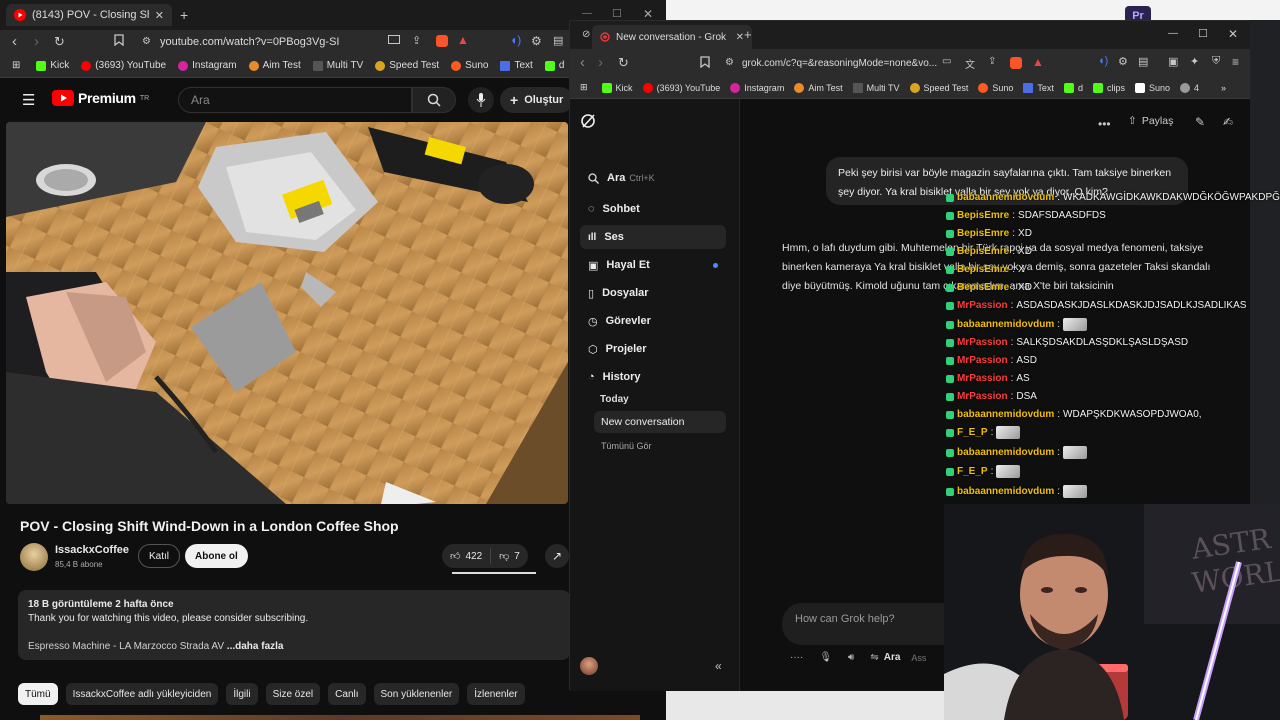 This screenshot has width=1280, height=720. Describe the element at coordinates (89, 15) in the screenshot. I see `yt-active-tab: (8143) POV - Closing Shift Wind ✕` at that location.